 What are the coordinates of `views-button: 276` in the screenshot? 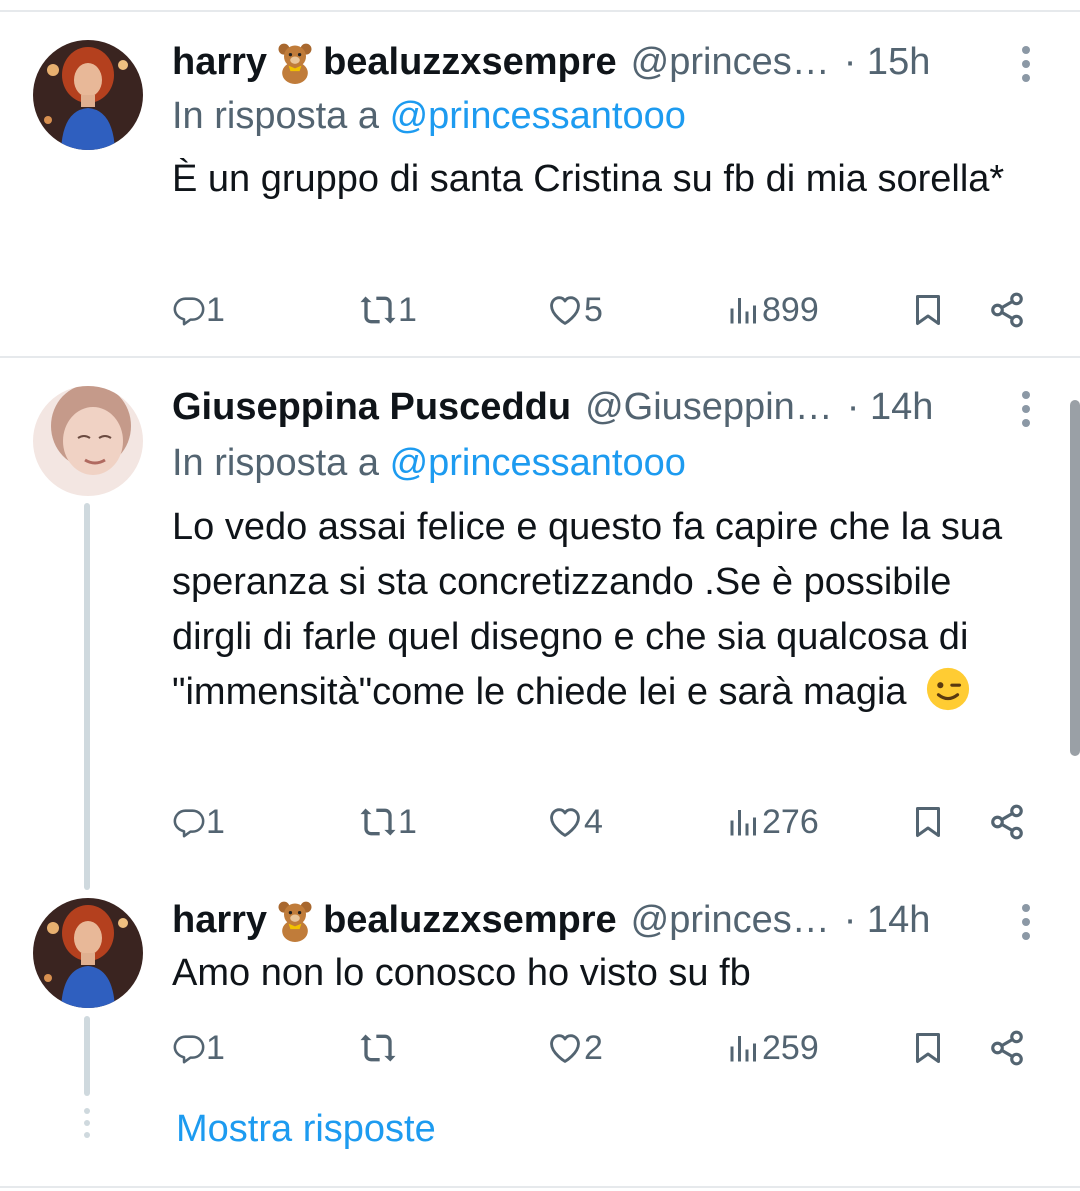 It's located at (772, 822).